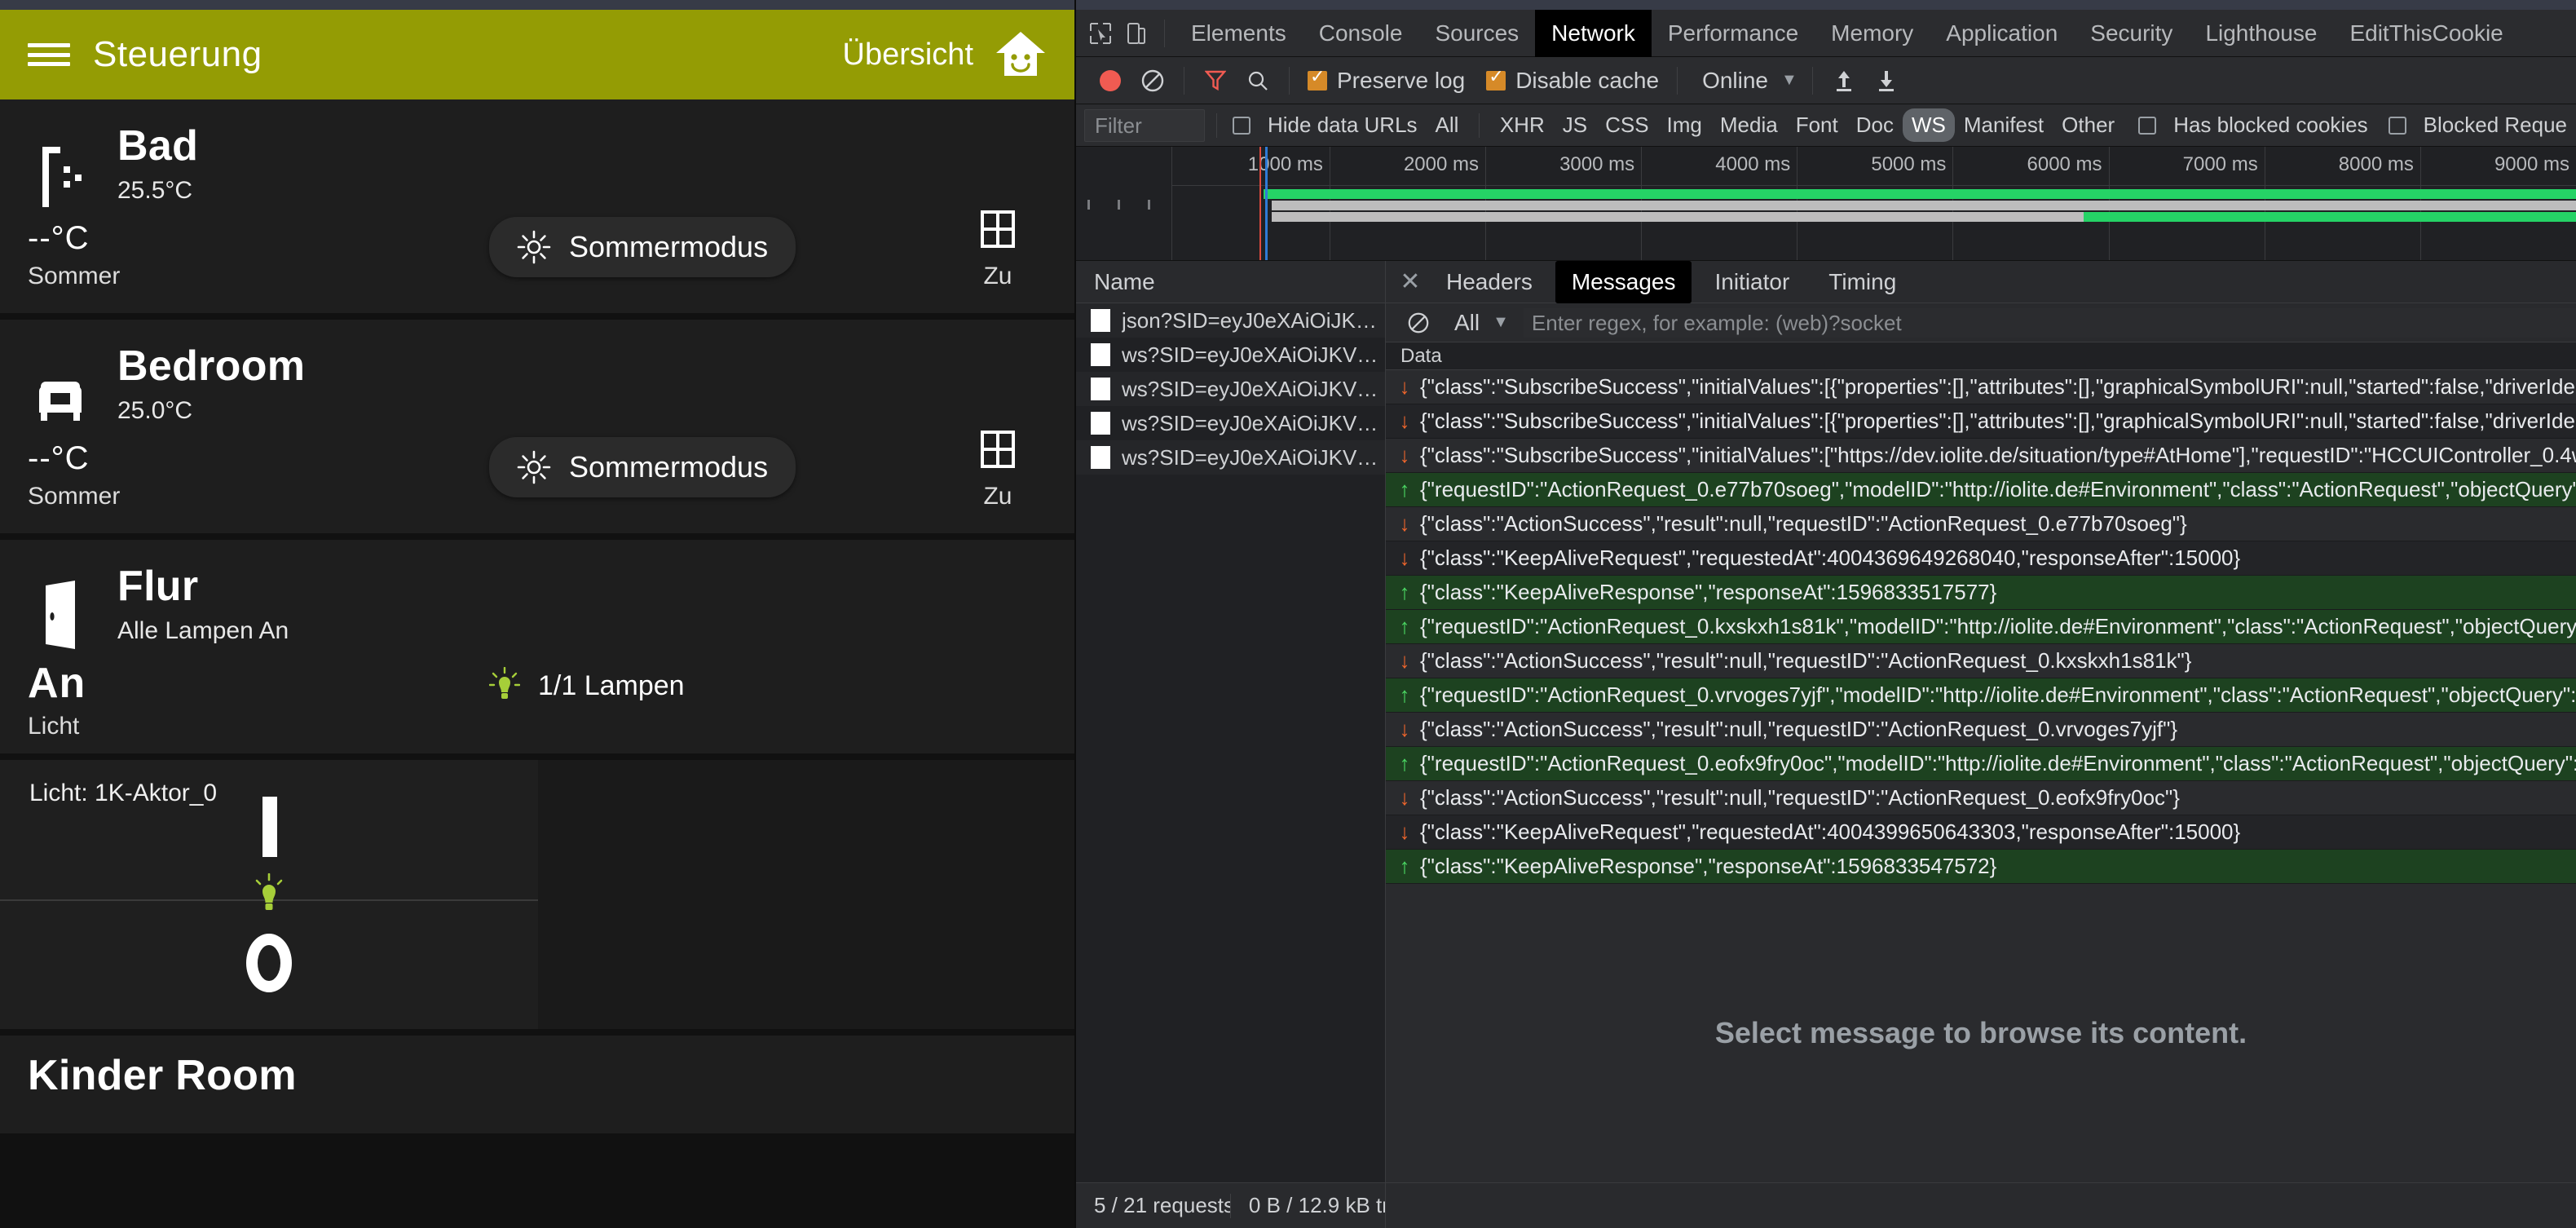  I want to click on room-card-bad: Bad 25.5°C --°C Sommer Sommermodus Zu, so click(537, 206).